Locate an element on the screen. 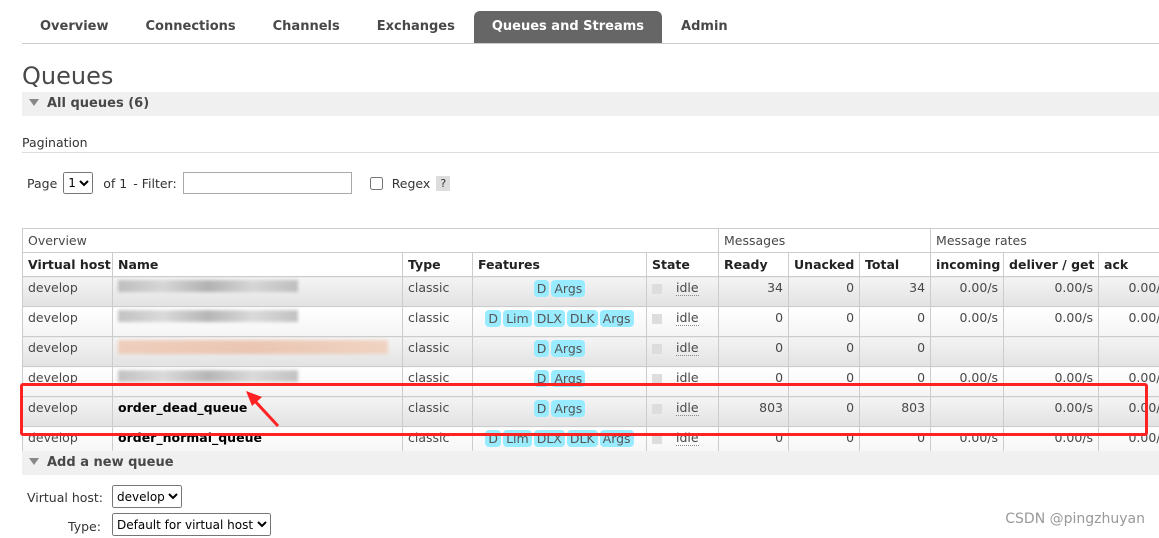 Image resolution: width=1159 pixels, height=538 pixels. col-virtual-host: Virtual host is located at coordinates (67, 264).